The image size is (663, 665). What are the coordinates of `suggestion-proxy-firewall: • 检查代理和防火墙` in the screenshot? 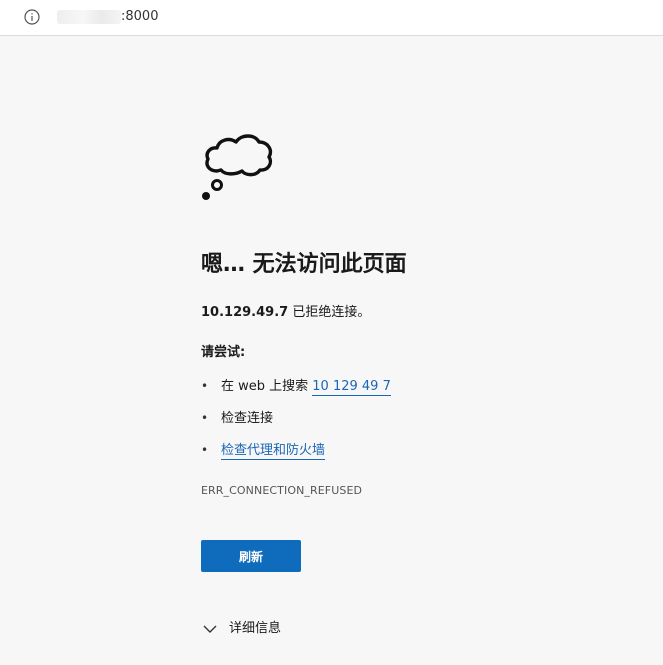 It's located at (263, 450).